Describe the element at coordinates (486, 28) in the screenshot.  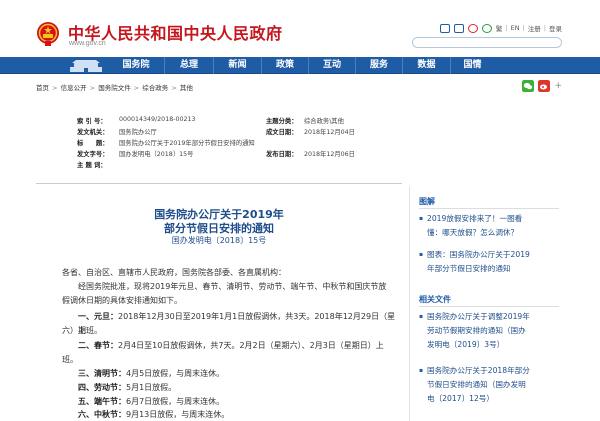
I see `wechat-icon` at that location.